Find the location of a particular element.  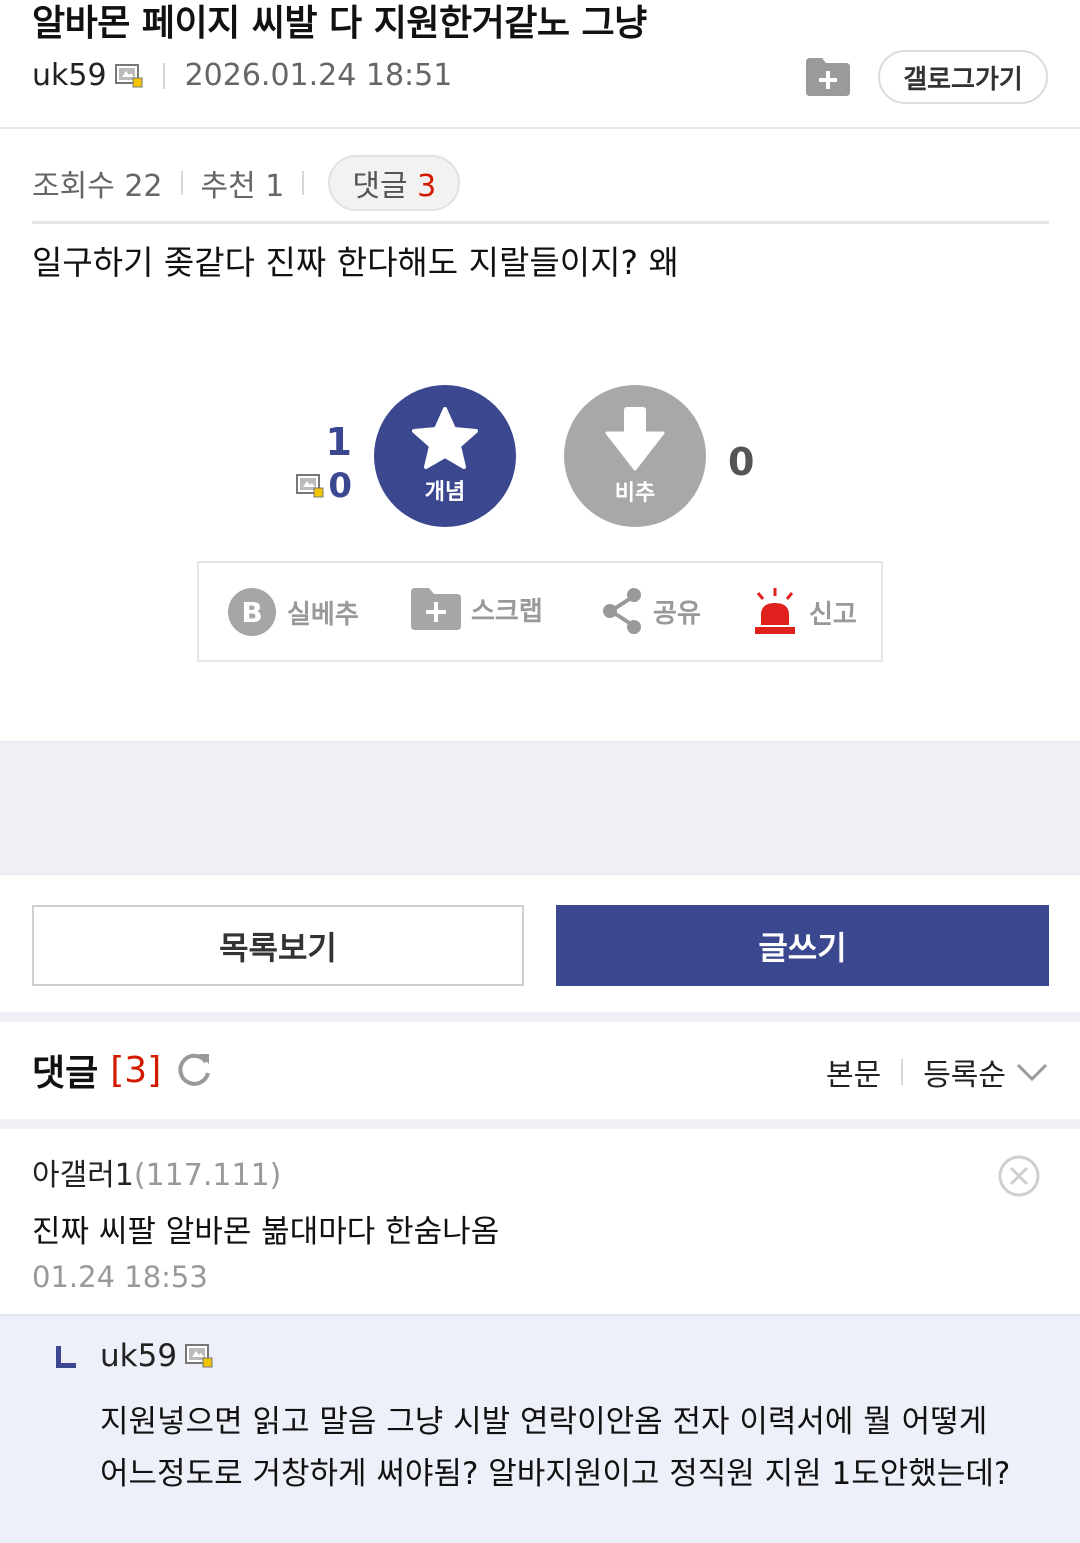

sort-body-button: 본문 is located at coordinates (853, 1072).